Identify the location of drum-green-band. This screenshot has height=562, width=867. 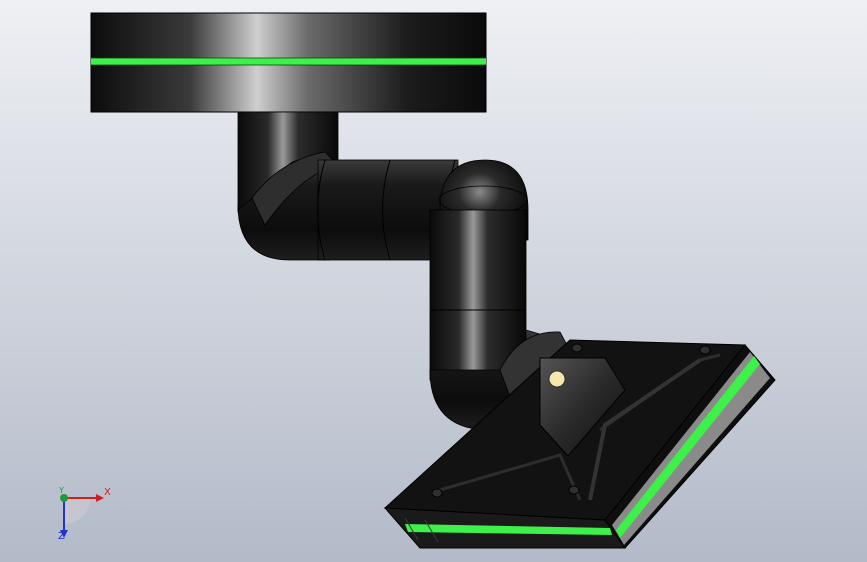
(288, 61).